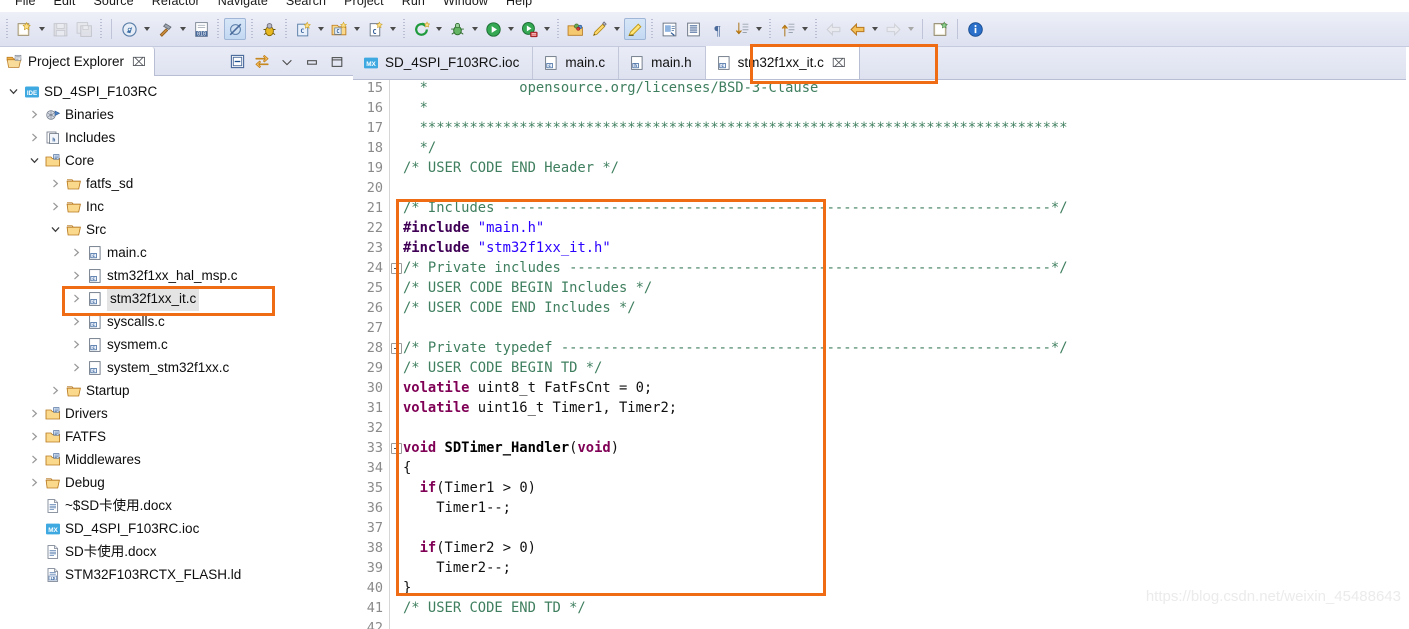  Describe the element at coordinates (469, 548) in the screenshot. I see `code-line: if(Timer2 > 0)` at that location.